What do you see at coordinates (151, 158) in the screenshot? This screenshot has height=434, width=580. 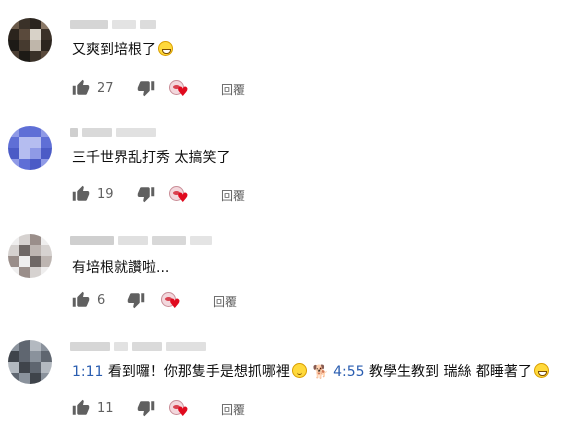 I see `comment-text: 三千世界乱打秀 太搞笑了` at bounding box center [151, 158].